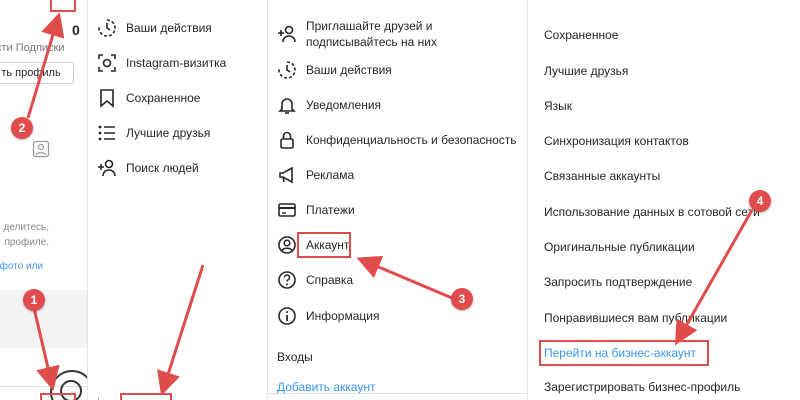  I want to click on business-highlight-box, so click(624, 353).